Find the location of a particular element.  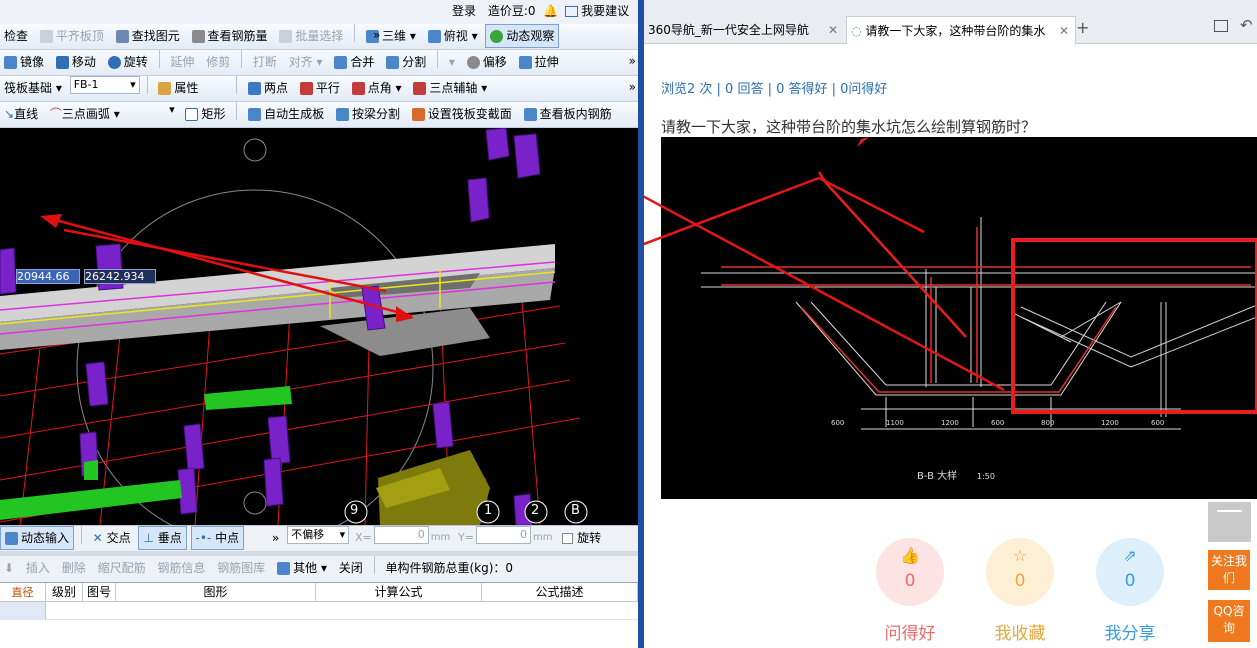

col-shape-no: 图号 is located at coordinates (99, 592).